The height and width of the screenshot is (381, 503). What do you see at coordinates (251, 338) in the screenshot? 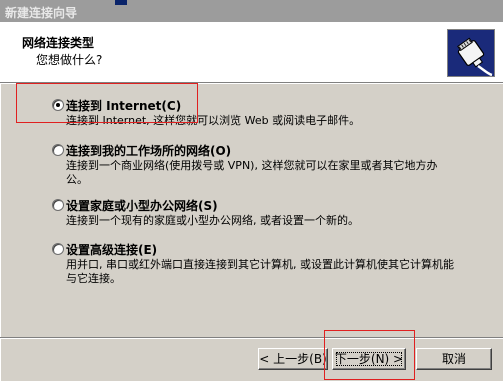
I see `footer-divider-highlight` at bounding box center [251, 338].